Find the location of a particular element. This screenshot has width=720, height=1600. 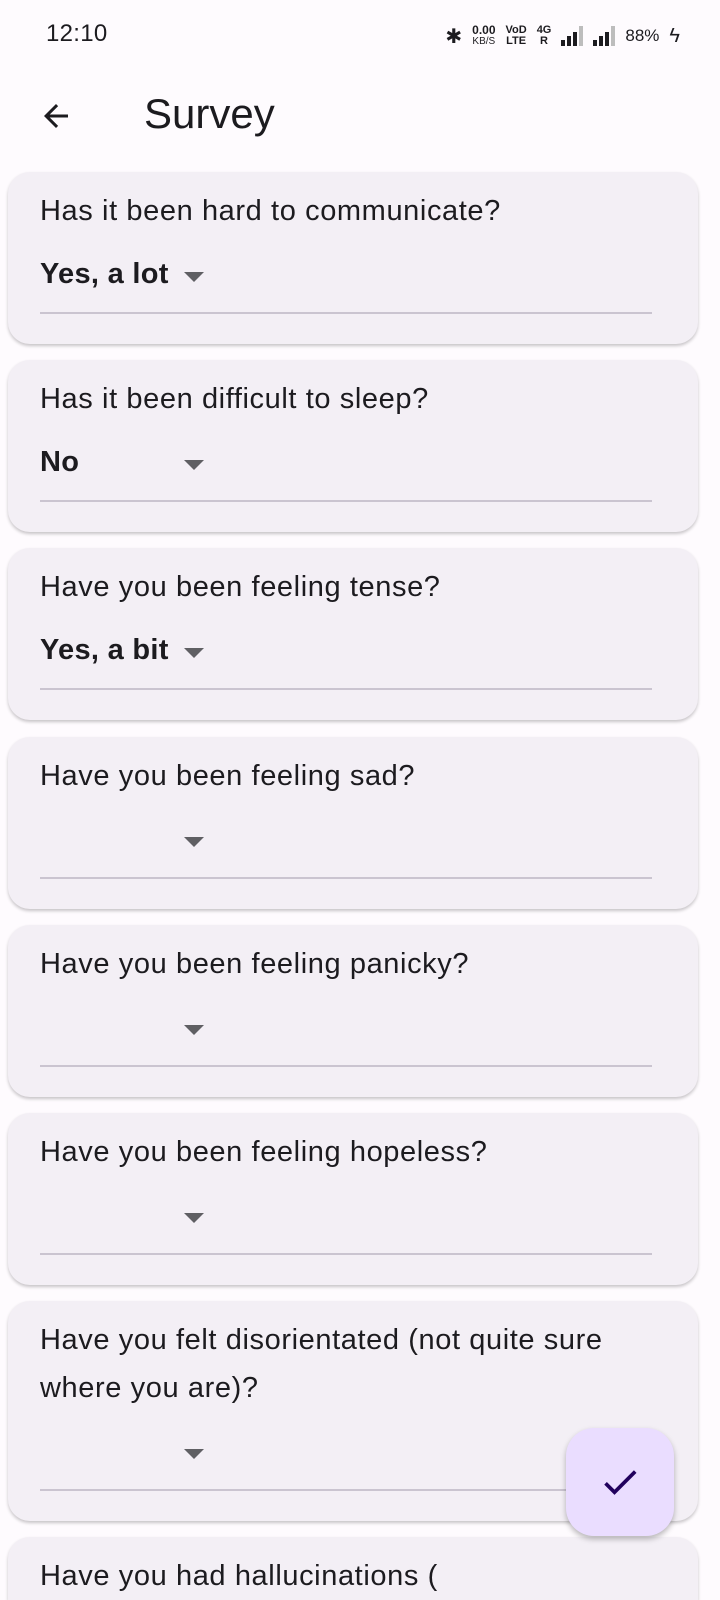

answer-dropdown: Yes, a lot is located at coordinates (346, 283).